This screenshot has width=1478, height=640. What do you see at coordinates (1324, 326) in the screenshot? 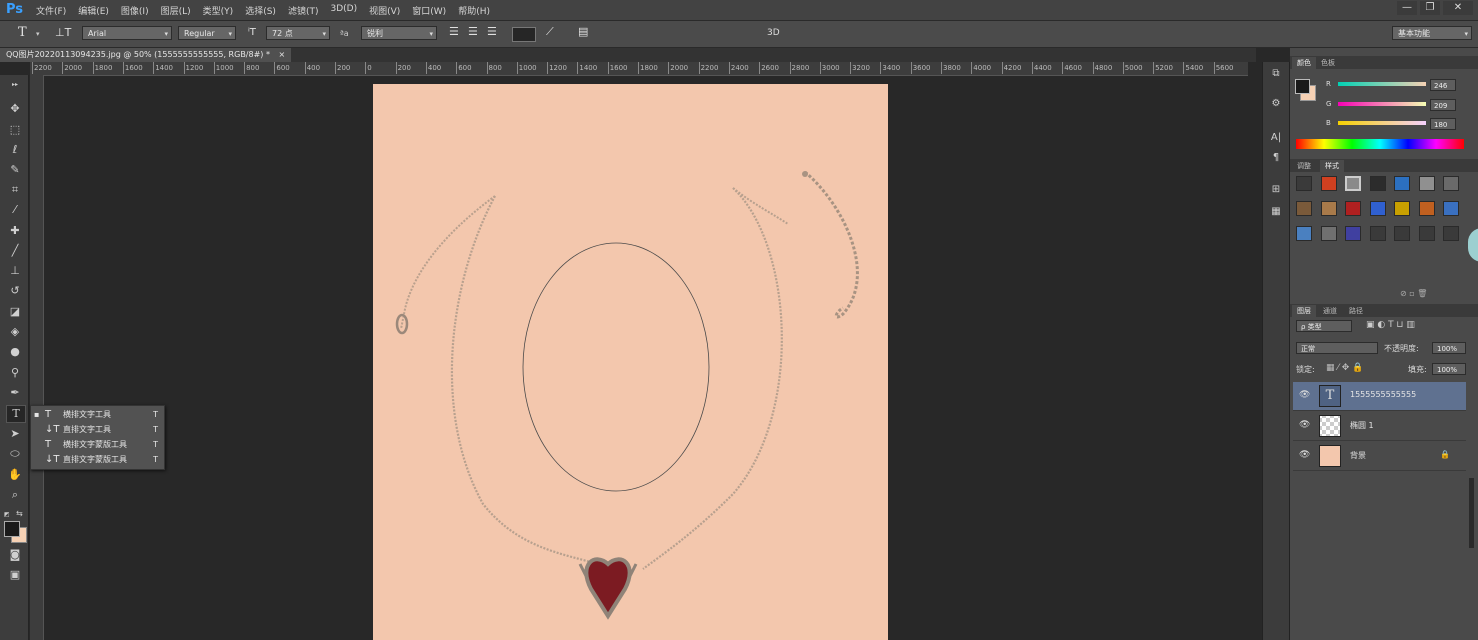
I see `layer-filter-select: ρ 类型` at bounding box center [1324, 326].